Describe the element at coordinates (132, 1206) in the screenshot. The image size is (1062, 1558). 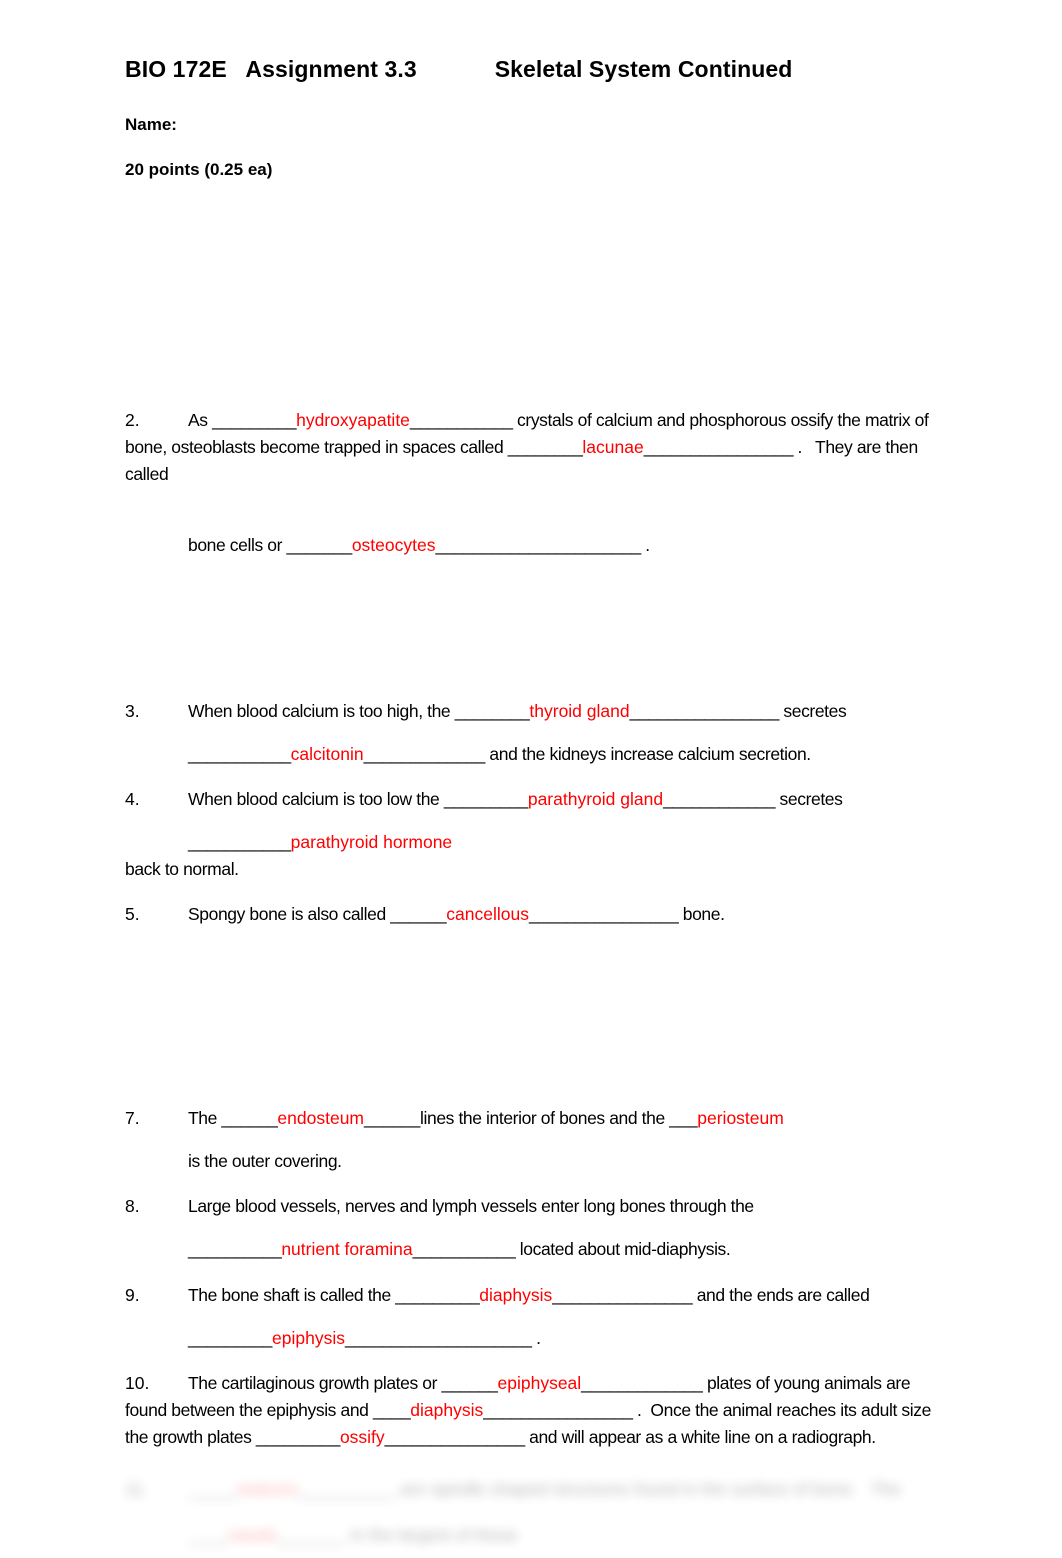
I see `question-number: 8.` at that location.